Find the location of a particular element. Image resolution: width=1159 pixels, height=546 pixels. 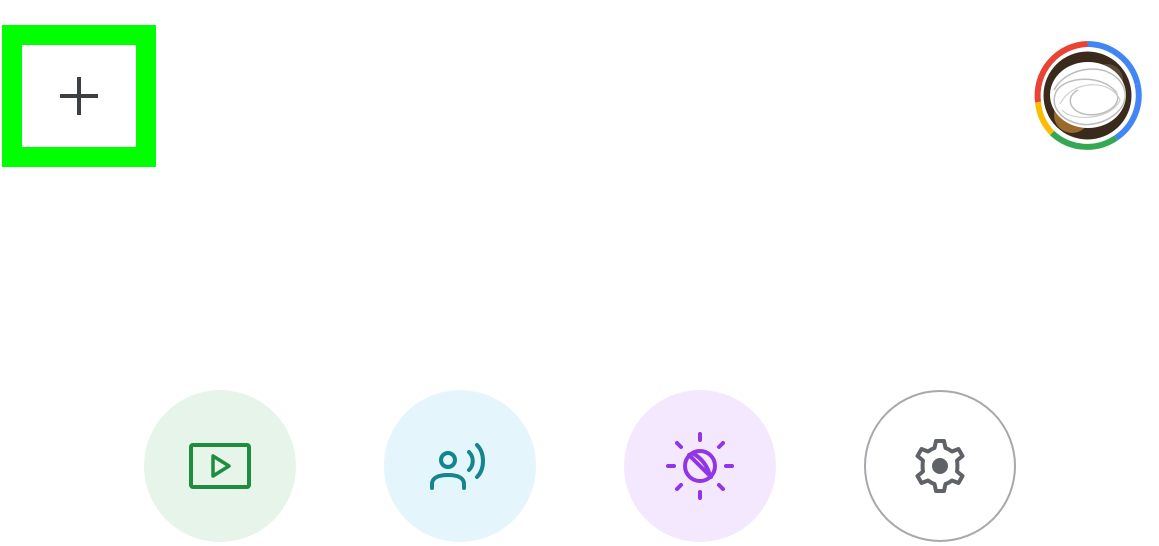

ambient-shortcut-button is located at coordinates (700, 466).